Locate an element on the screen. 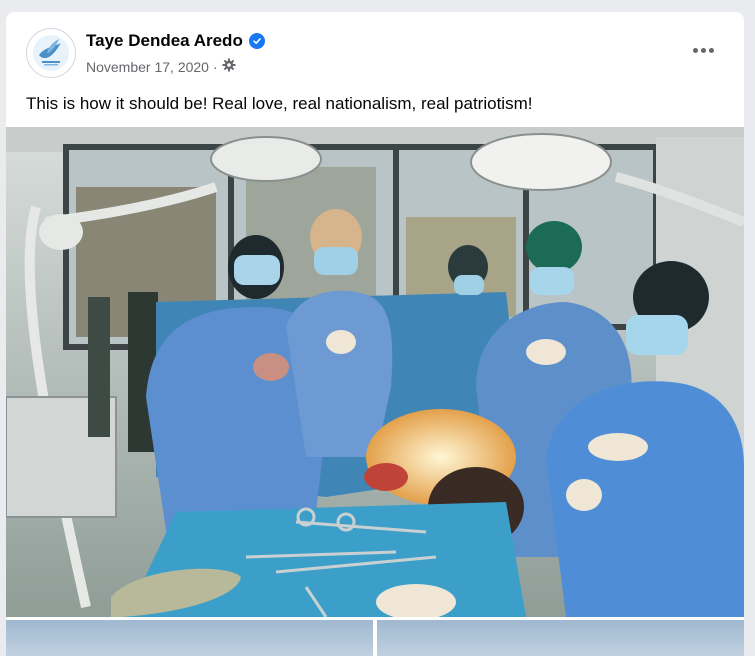  dove-logo-icon is located at coordinates (51, 53).